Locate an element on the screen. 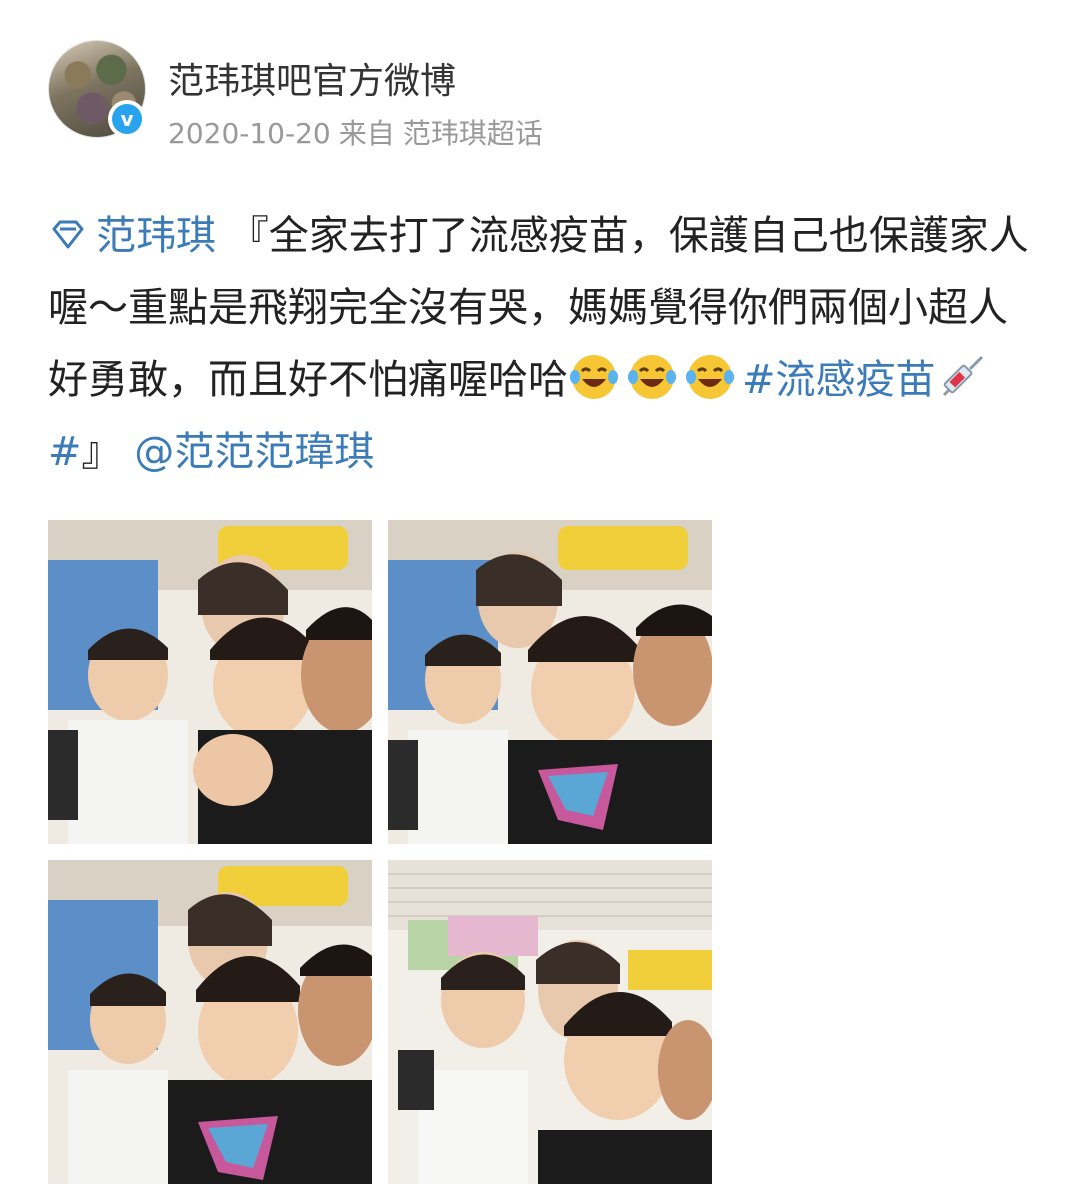 This screenshot has height=1192, width=1080. hashtag-end: # is located at coordinates (65, 452).